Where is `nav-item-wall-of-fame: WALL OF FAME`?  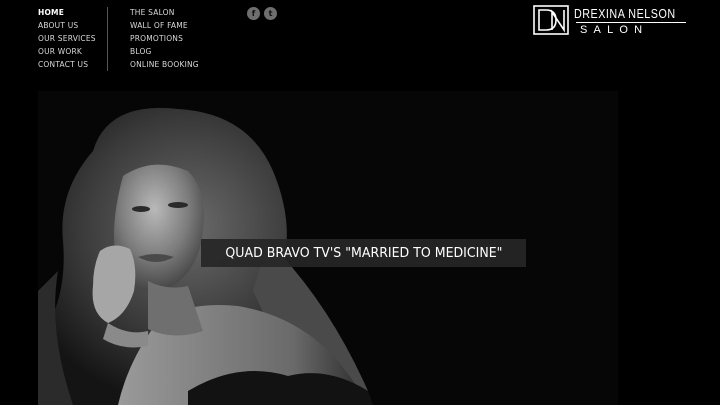 nav-item-wall-of-fame: WALL OF FAME is located at coordinates (164, 25).